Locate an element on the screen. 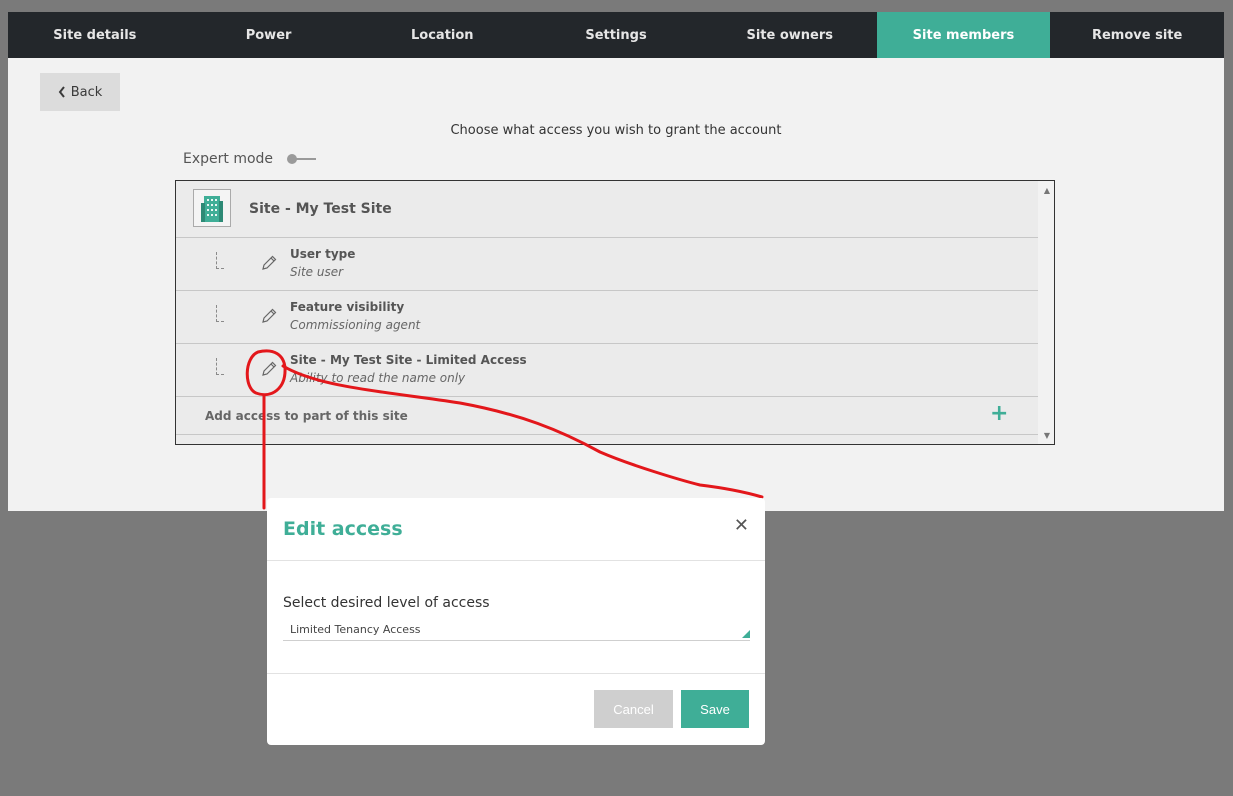 The image size is (1233, 796). back-button: Back is located at coordinates (80, 92).